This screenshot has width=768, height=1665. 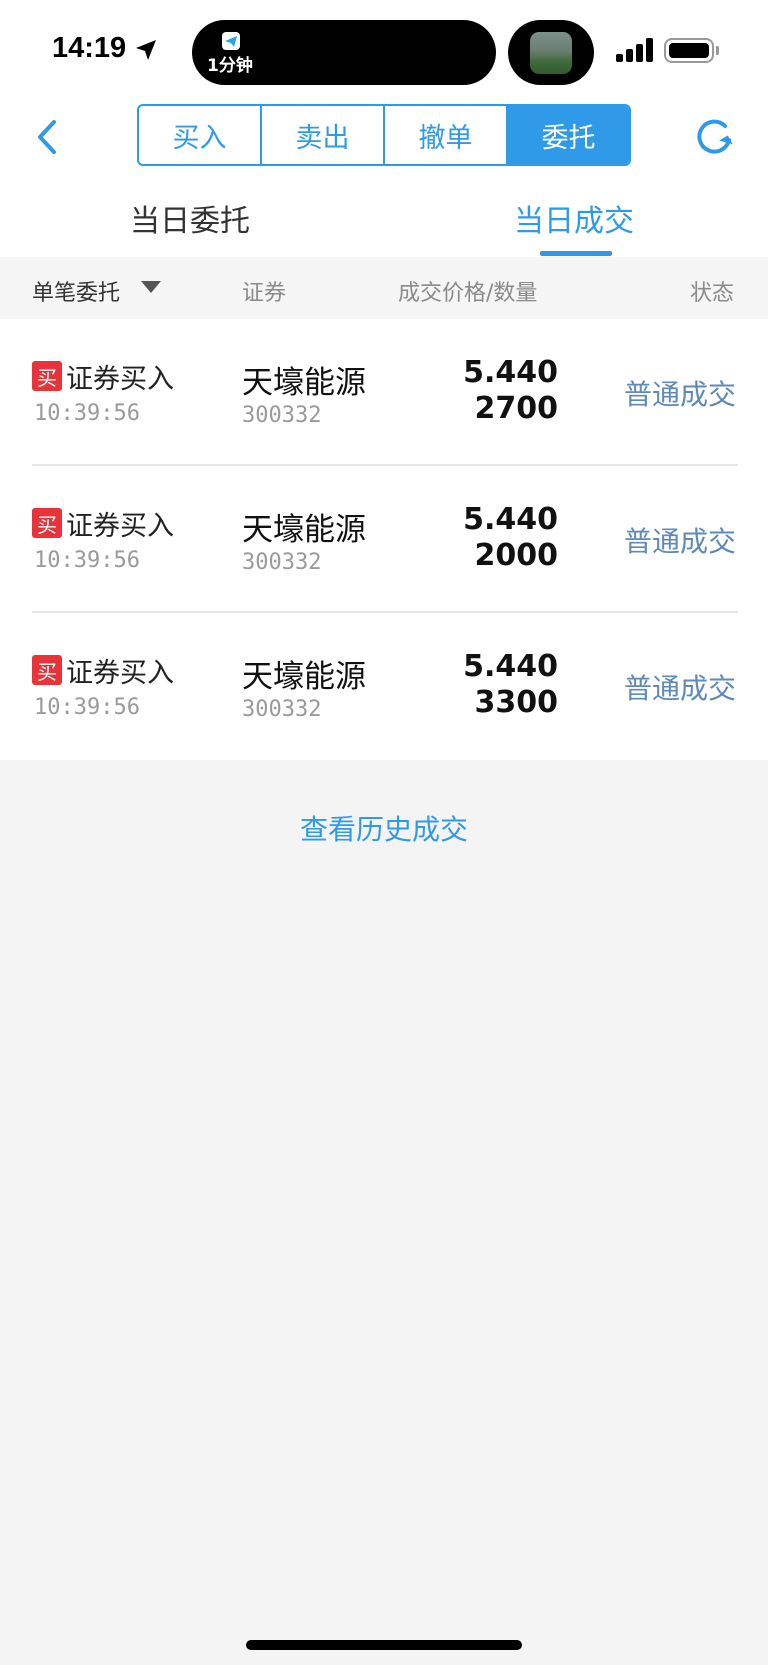 What do you see at coordinates (717, 50) in the screenshot?
I see `battery-cap` at bounding box center [717, 50].